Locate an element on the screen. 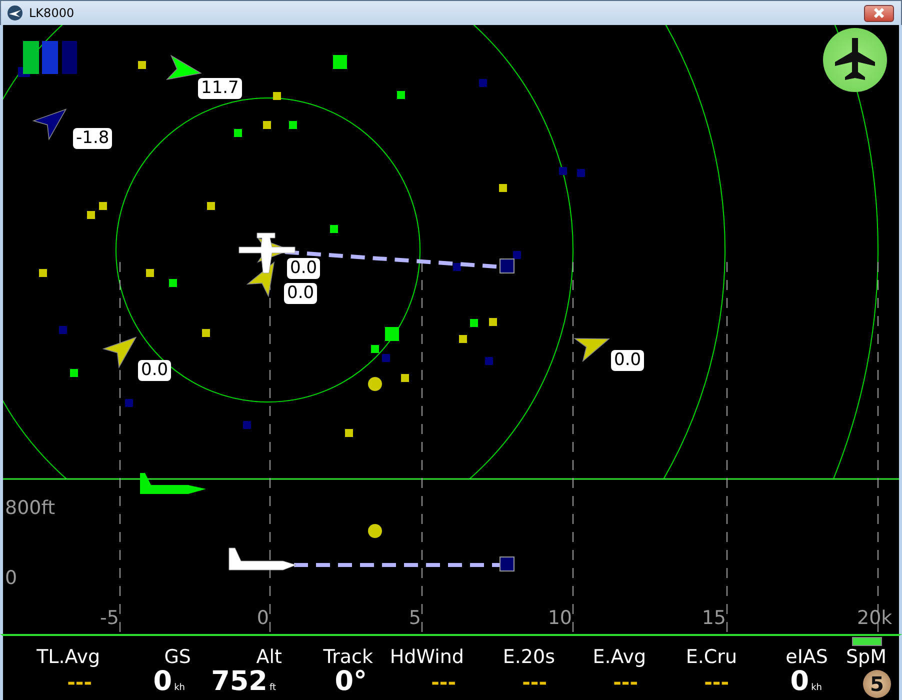 The image size is (902, 700). page-number-badge: 5 is located at coordinates (877, 684).